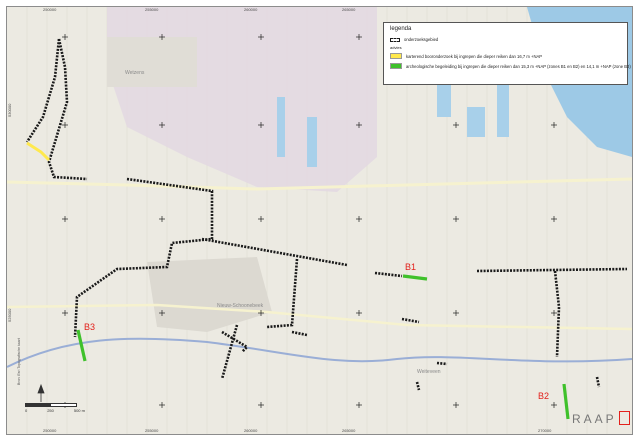 The height and width of the screenshot is (439, 637). What do you see at coordinates (594, 419) in the screenshot?
I see `brand-name: RAAP` at bounding box center [594, 419].